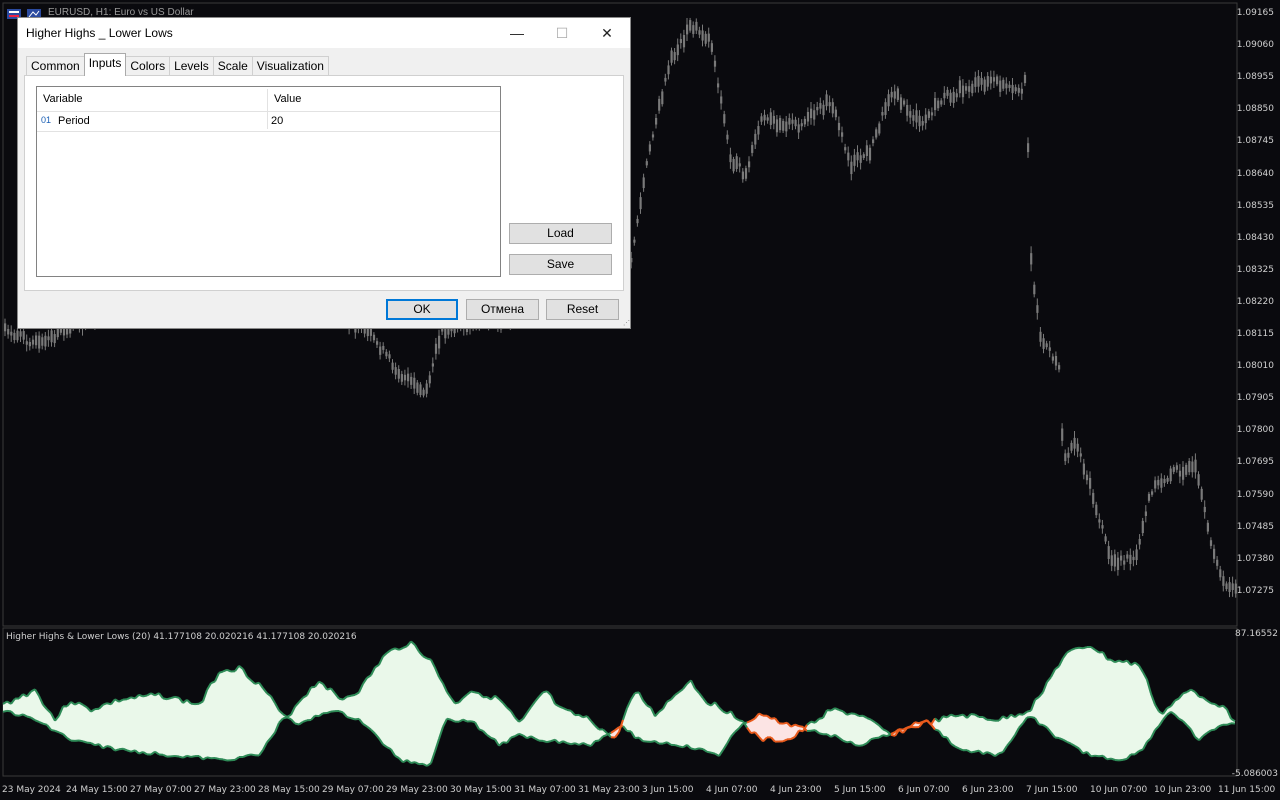  I want to click on table-row: 01 Period 20, so click(268, 121).